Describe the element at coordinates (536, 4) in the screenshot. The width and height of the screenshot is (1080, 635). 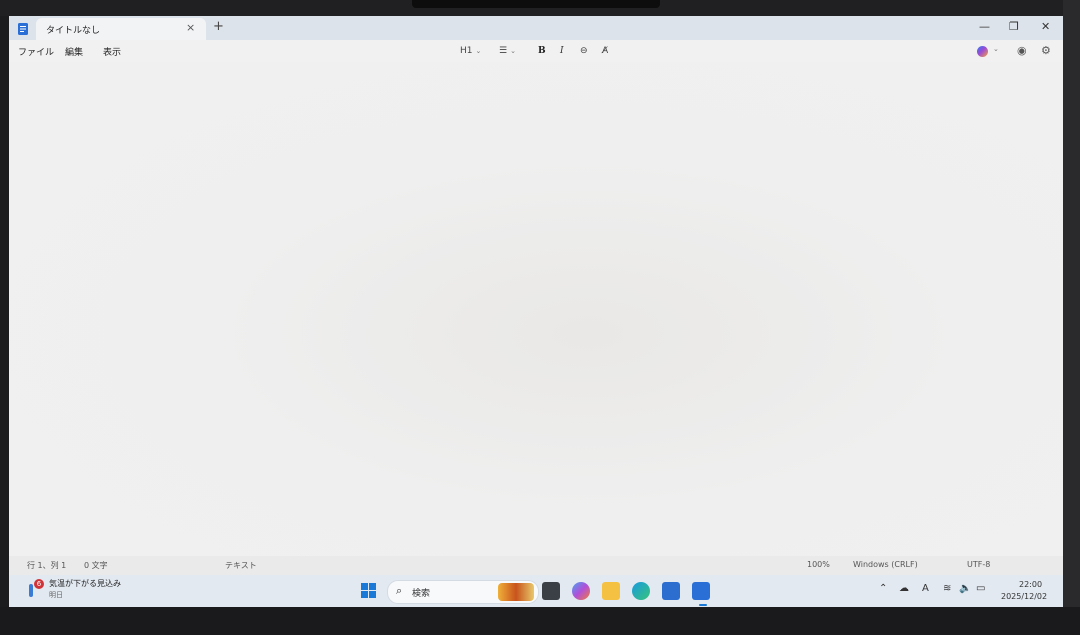
I see `camera-notch` at that location.